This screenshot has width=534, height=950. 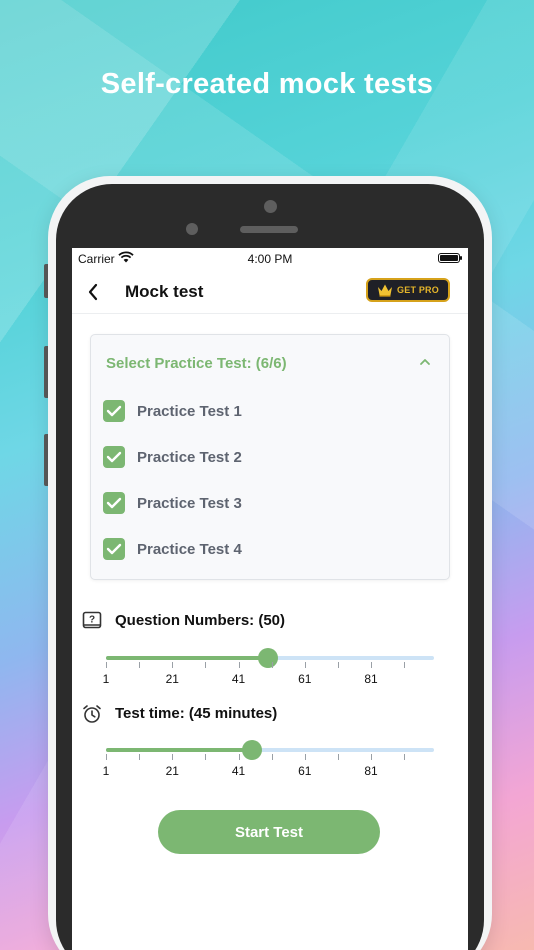 I want to click on battery-icon, so click(x=450, y=258).